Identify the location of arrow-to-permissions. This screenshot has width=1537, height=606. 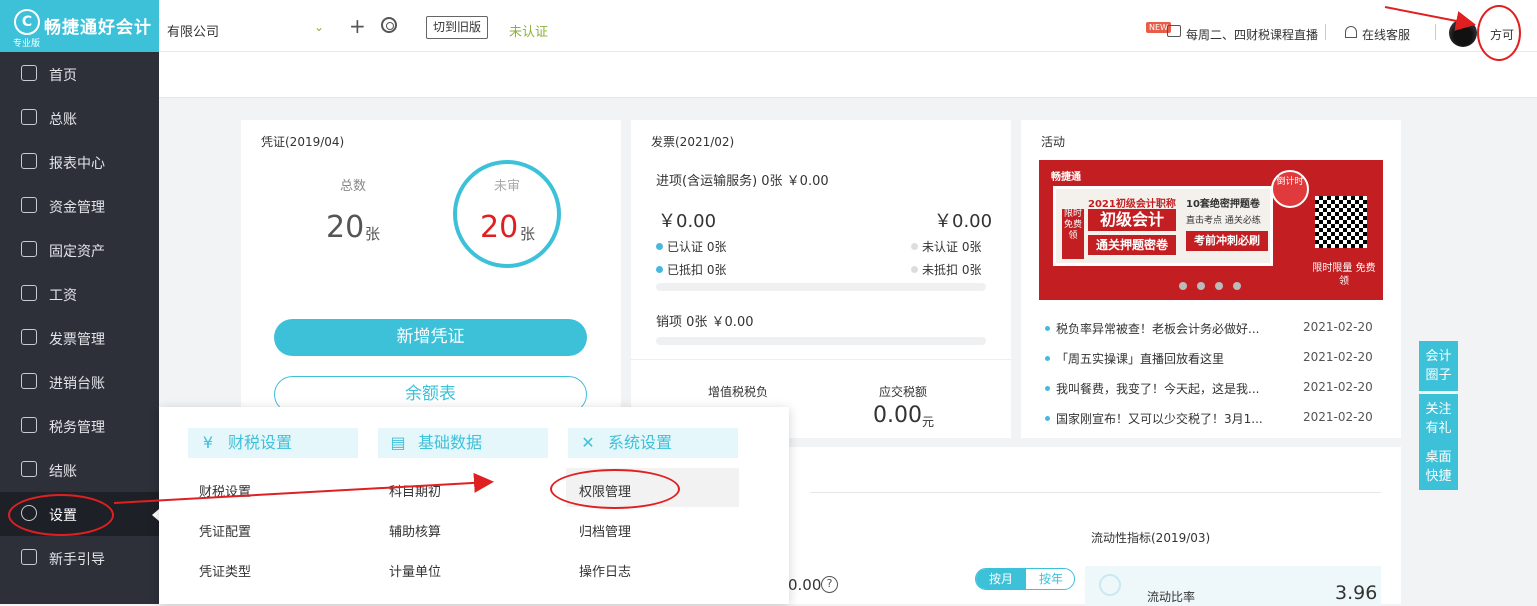
(303, 488).